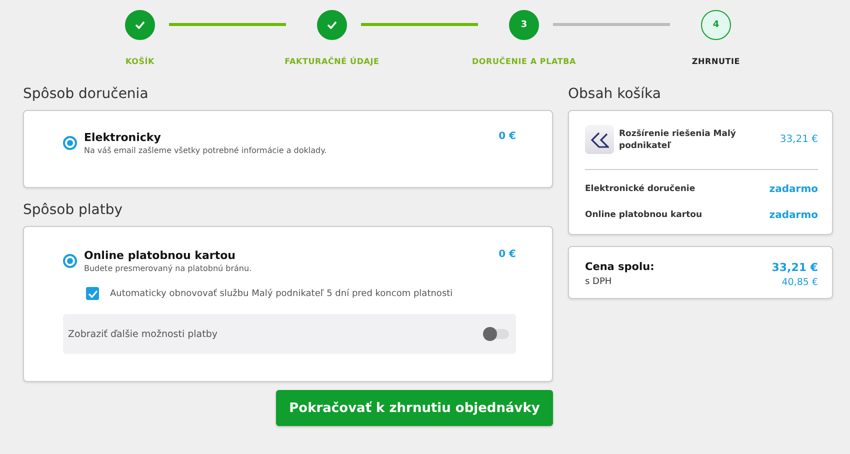 The height and width of the screenshot is (454, 850). Describe the element at coordinates (640, 189) in the screenshot. I see `line-label: Elektronické doručenie` at that location.